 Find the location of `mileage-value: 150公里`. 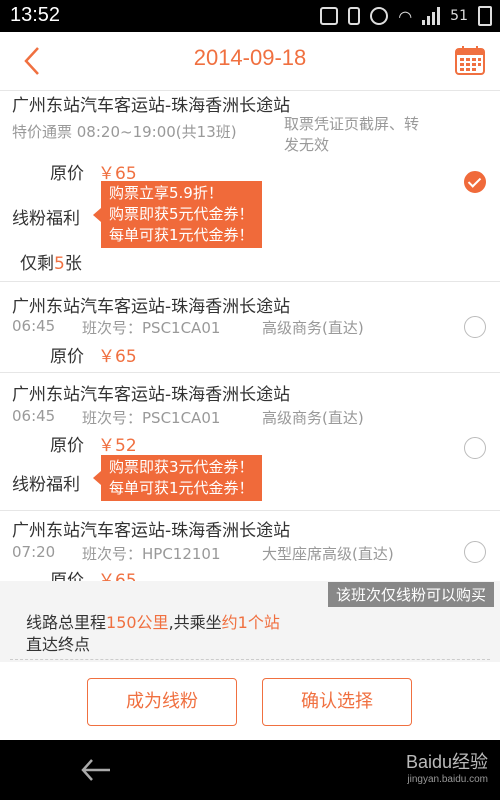

mileage-value: 150公里 is located at coordinates (137, 622).